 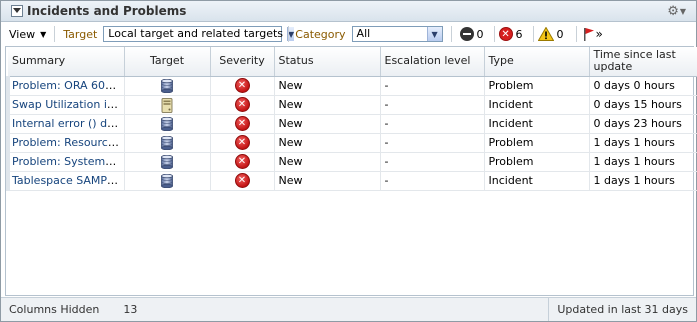 I want to click on chevron-down-icon, so click(x=17, y=10).